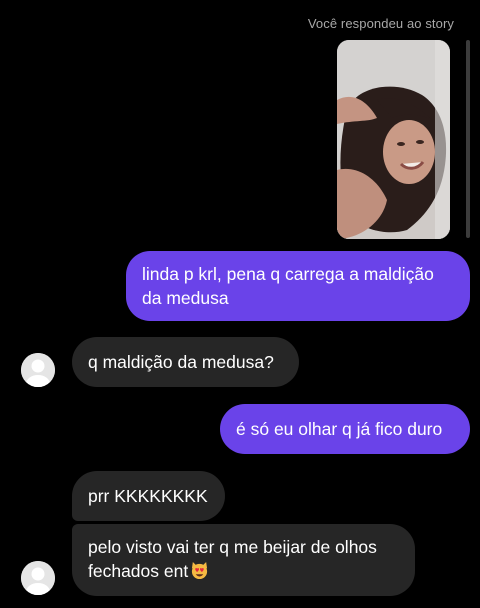 This screenshot has height=608, width=480. What do you see at coordinates (243, 571) in the screenshot?
I see `message-text-line: fechados ent` at bounding box center [243, 571].